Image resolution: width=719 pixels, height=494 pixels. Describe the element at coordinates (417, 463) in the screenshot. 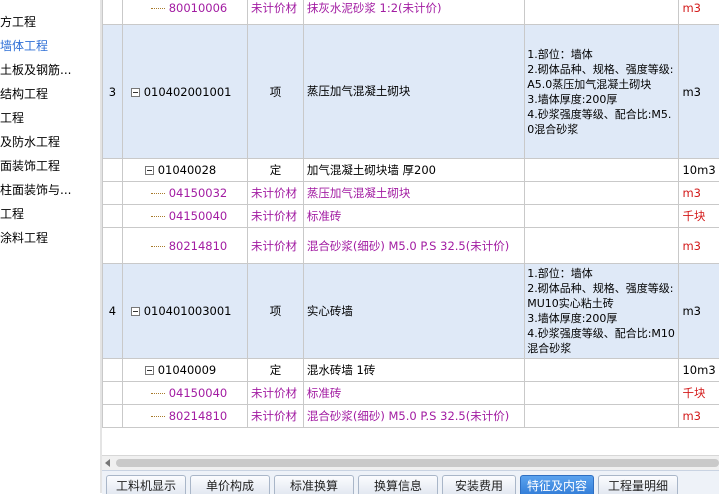

I see `scrollbar-thumb` at that location.